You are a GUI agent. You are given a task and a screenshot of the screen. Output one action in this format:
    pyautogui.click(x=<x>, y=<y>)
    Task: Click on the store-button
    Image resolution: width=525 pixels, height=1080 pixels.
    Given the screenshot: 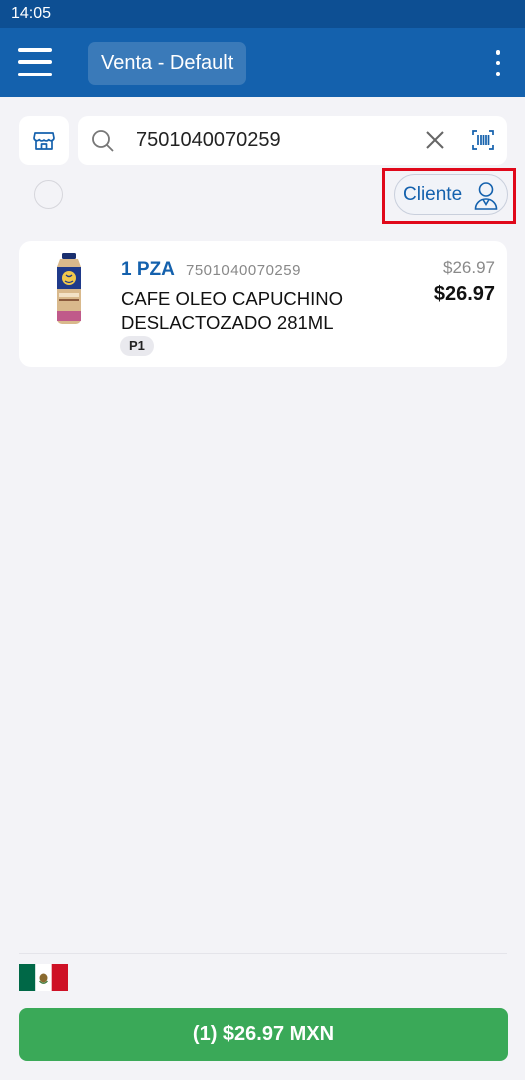 What is the action you would take?
    pyautogui.click(x=44, y=140)
    